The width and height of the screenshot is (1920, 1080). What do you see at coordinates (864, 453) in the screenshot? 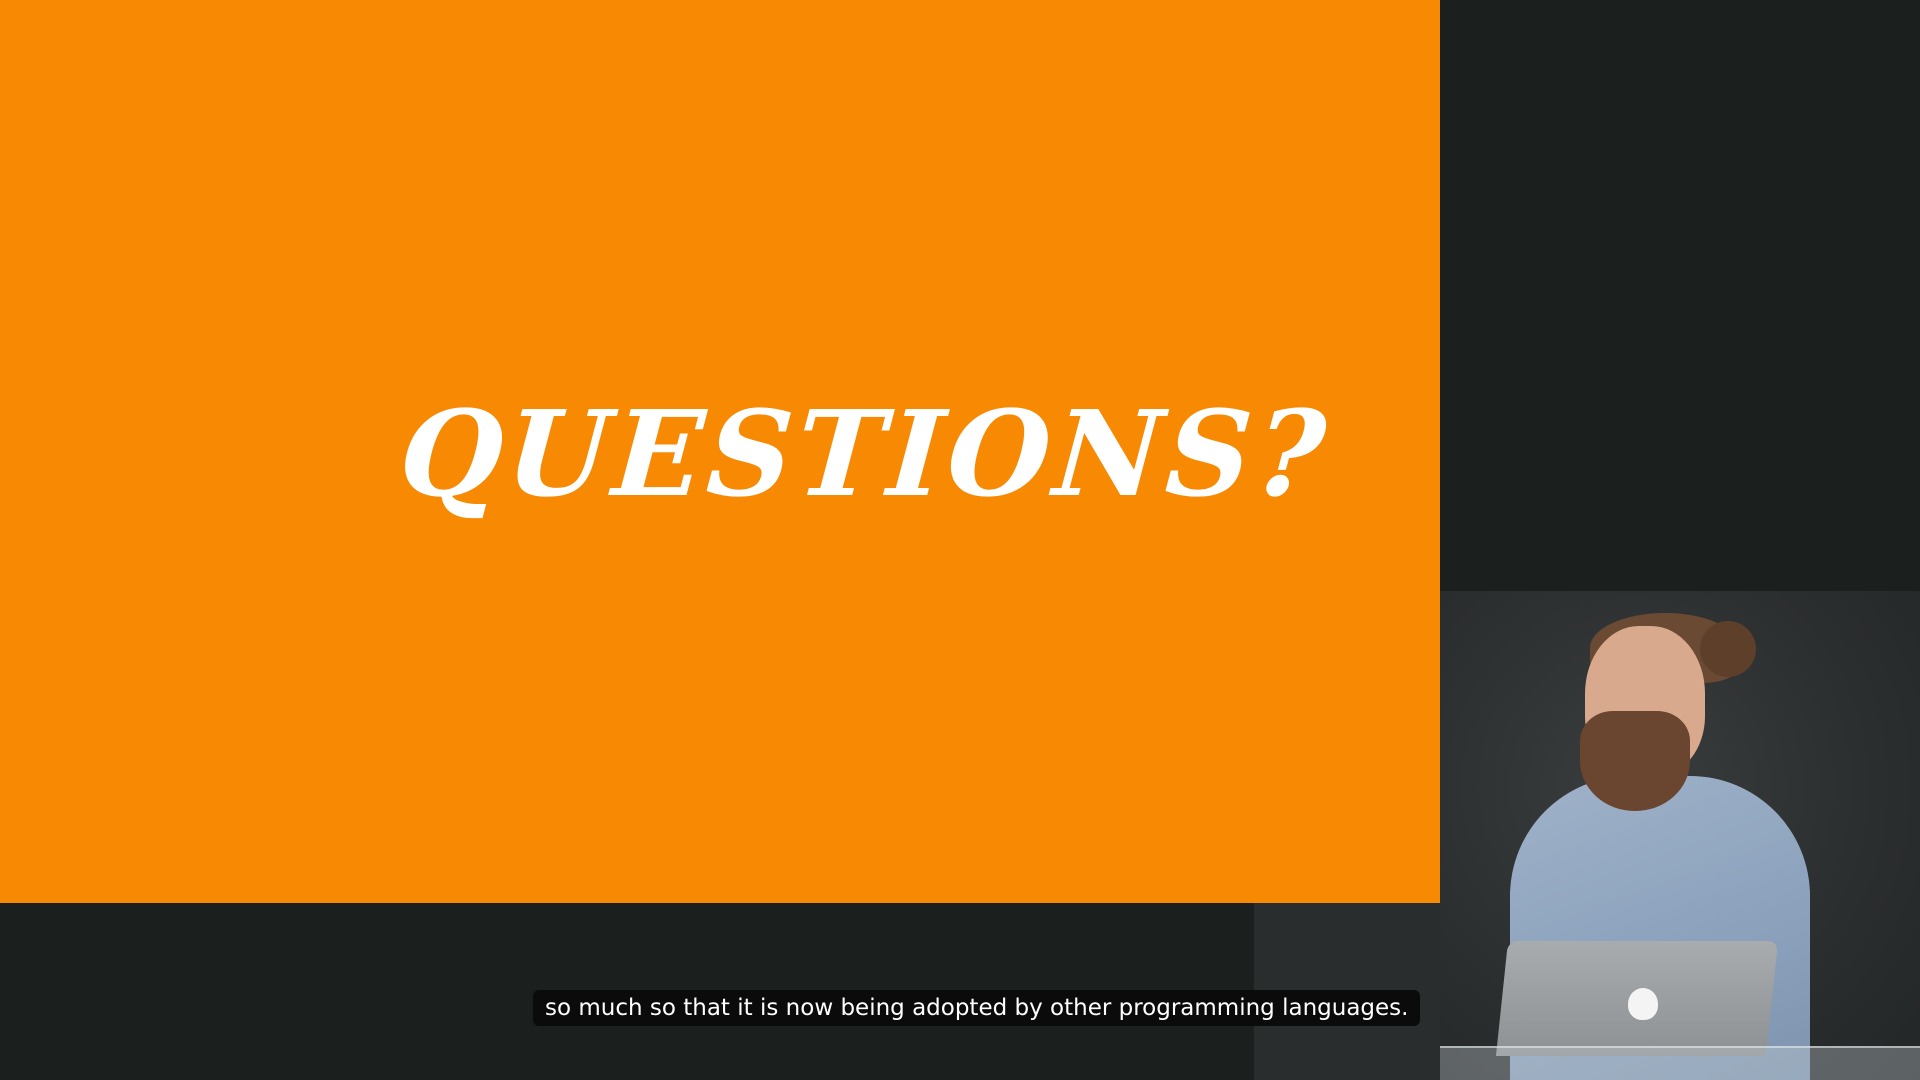
I see `slide-title: Questions?` at bounding box center [864, 453].